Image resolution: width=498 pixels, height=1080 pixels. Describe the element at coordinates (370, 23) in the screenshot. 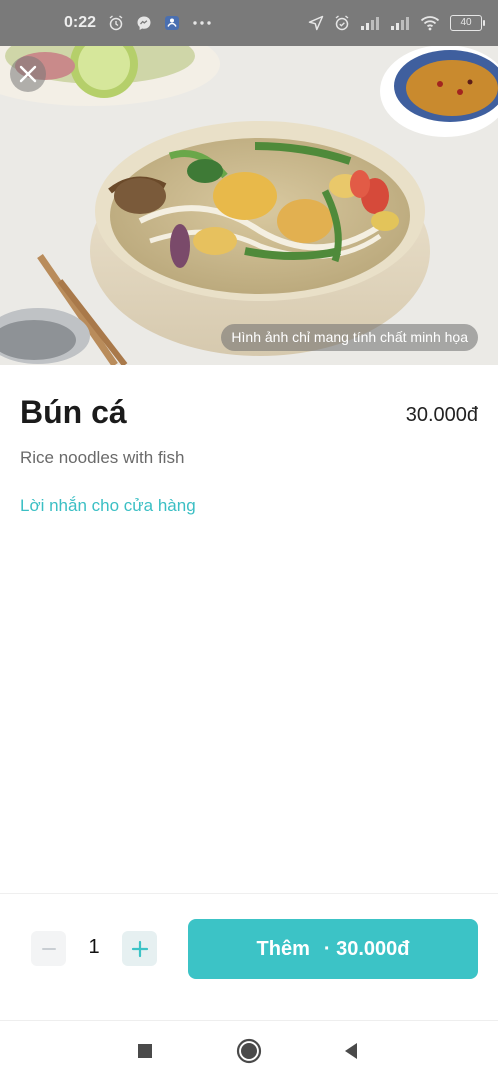

I see `signal-icon` at that location.